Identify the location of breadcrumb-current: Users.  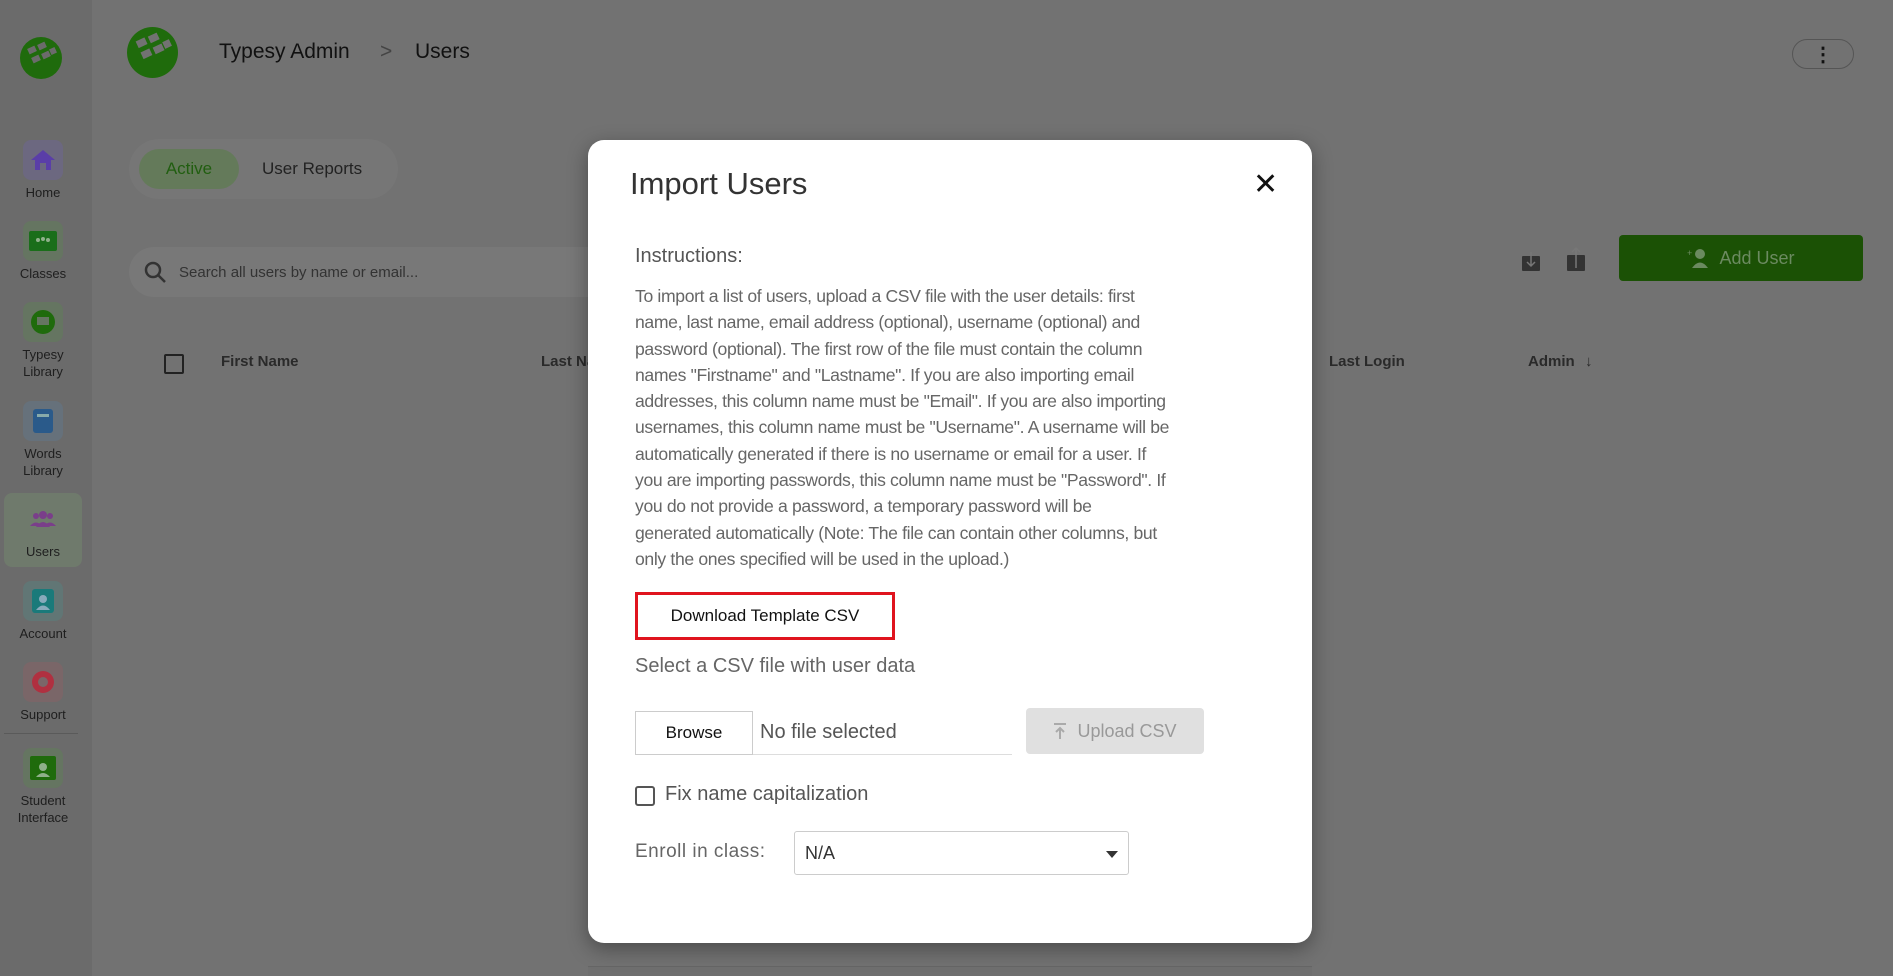
(442, 51).